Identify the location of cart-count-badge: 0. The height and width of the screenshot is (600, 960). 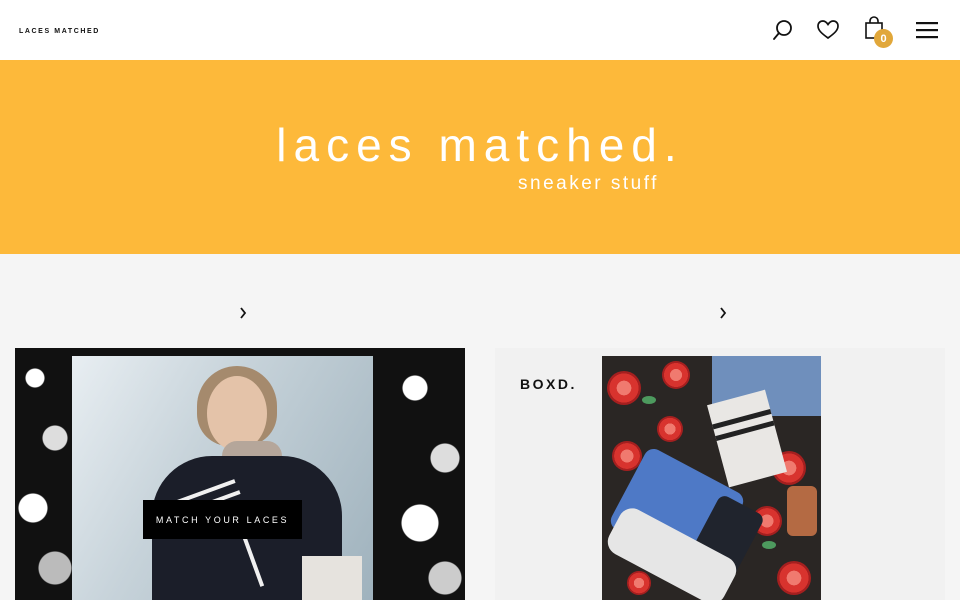
(883, 38).